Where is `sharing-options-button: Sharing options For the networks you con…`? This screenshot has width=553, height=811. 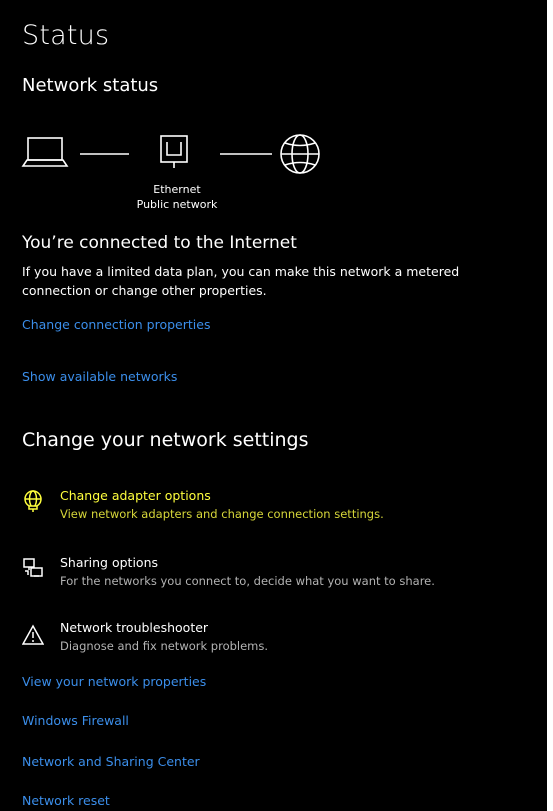
sharing-options-button: Sharing options For the networks you con… is located at coordinates (282, 575).